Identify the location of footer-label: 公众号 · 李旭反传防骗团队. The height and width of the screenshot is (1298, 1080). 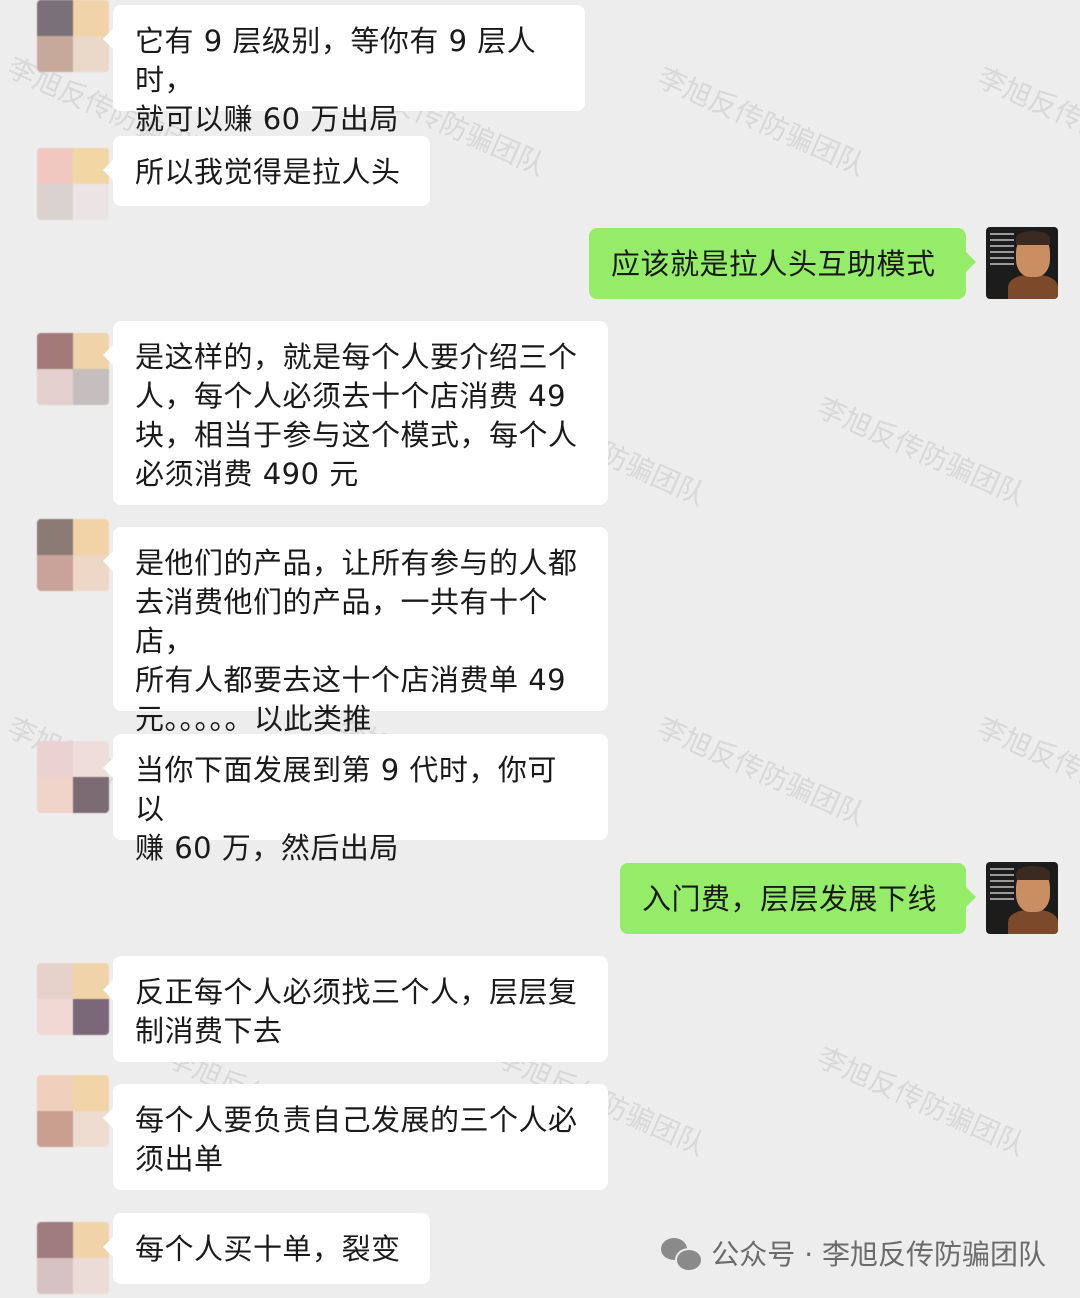
(878, 1254).